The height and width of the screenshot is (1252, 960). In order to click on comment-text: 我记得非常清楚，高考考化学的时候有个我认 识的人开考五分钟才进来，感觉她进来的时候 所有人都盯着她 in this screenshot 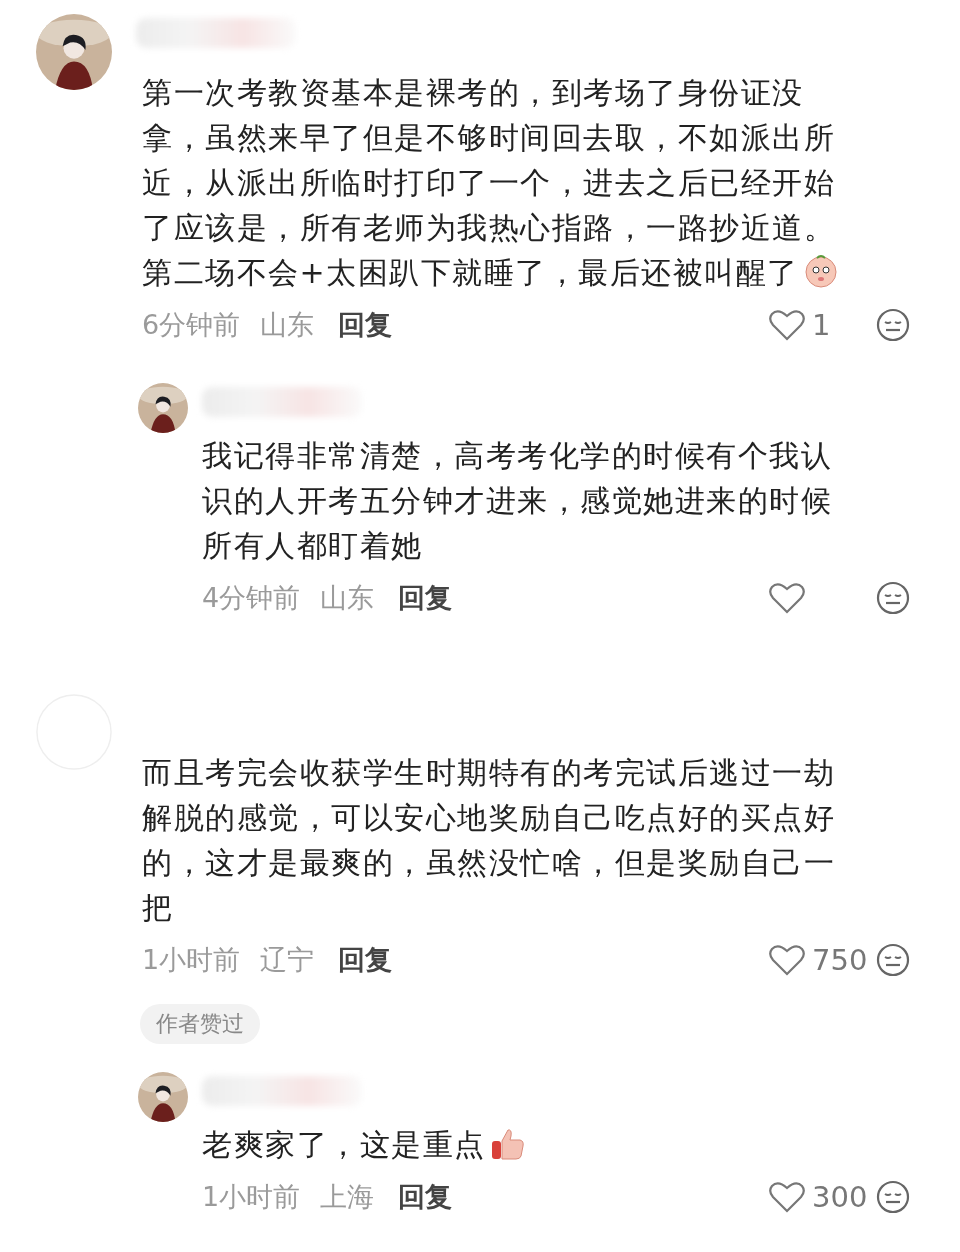, I will do `click(517, 501)`.